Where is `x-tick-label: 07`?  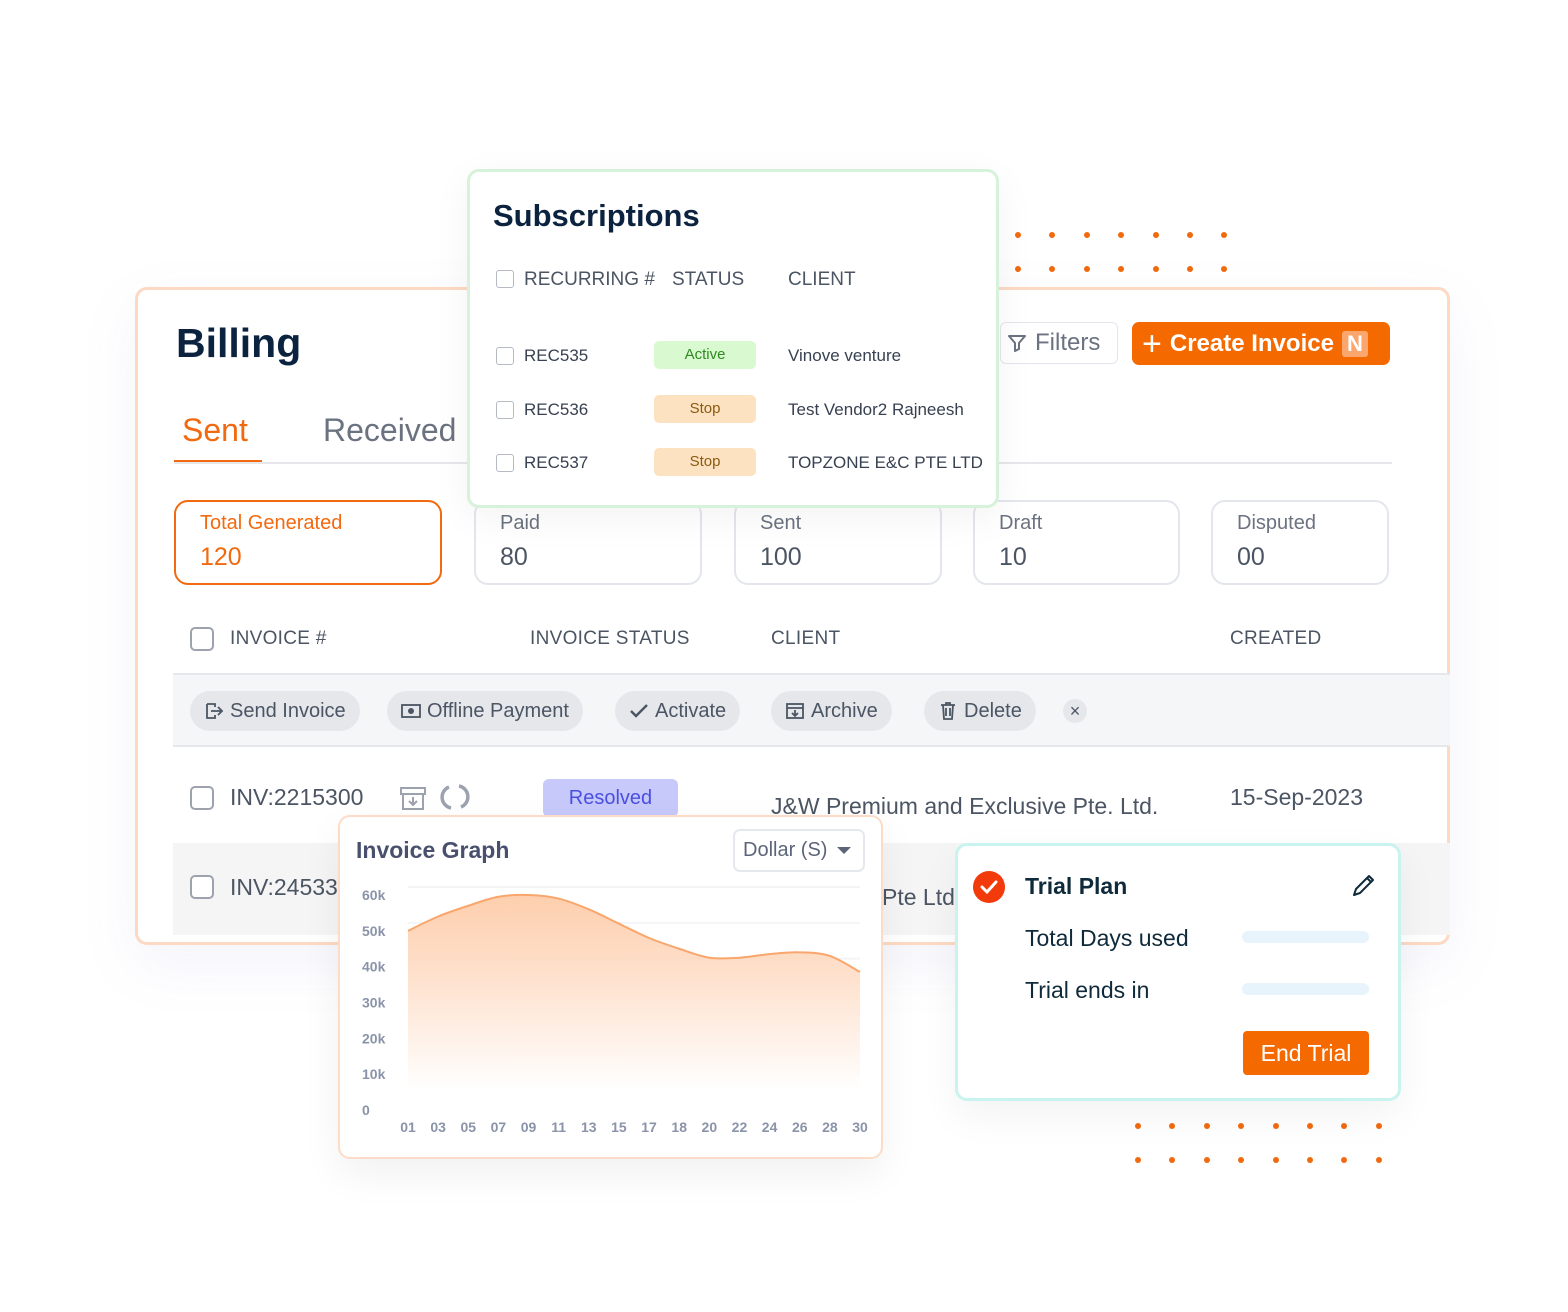 x-tick-label: 07 is located at coordinates (499, 1127).